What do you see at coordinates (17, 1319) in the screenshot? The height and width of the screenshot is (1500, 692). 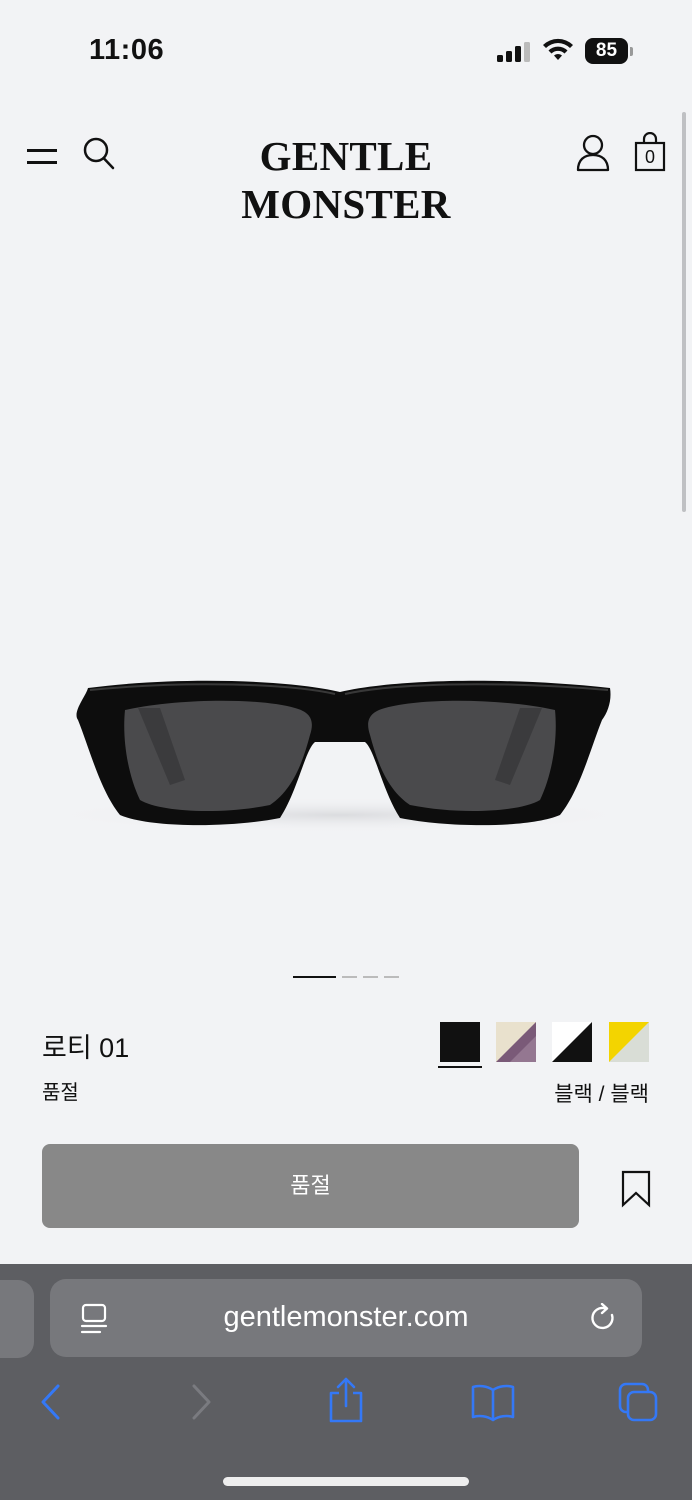 I see `previous-tab-preview` at bounding box center [17, 1319].